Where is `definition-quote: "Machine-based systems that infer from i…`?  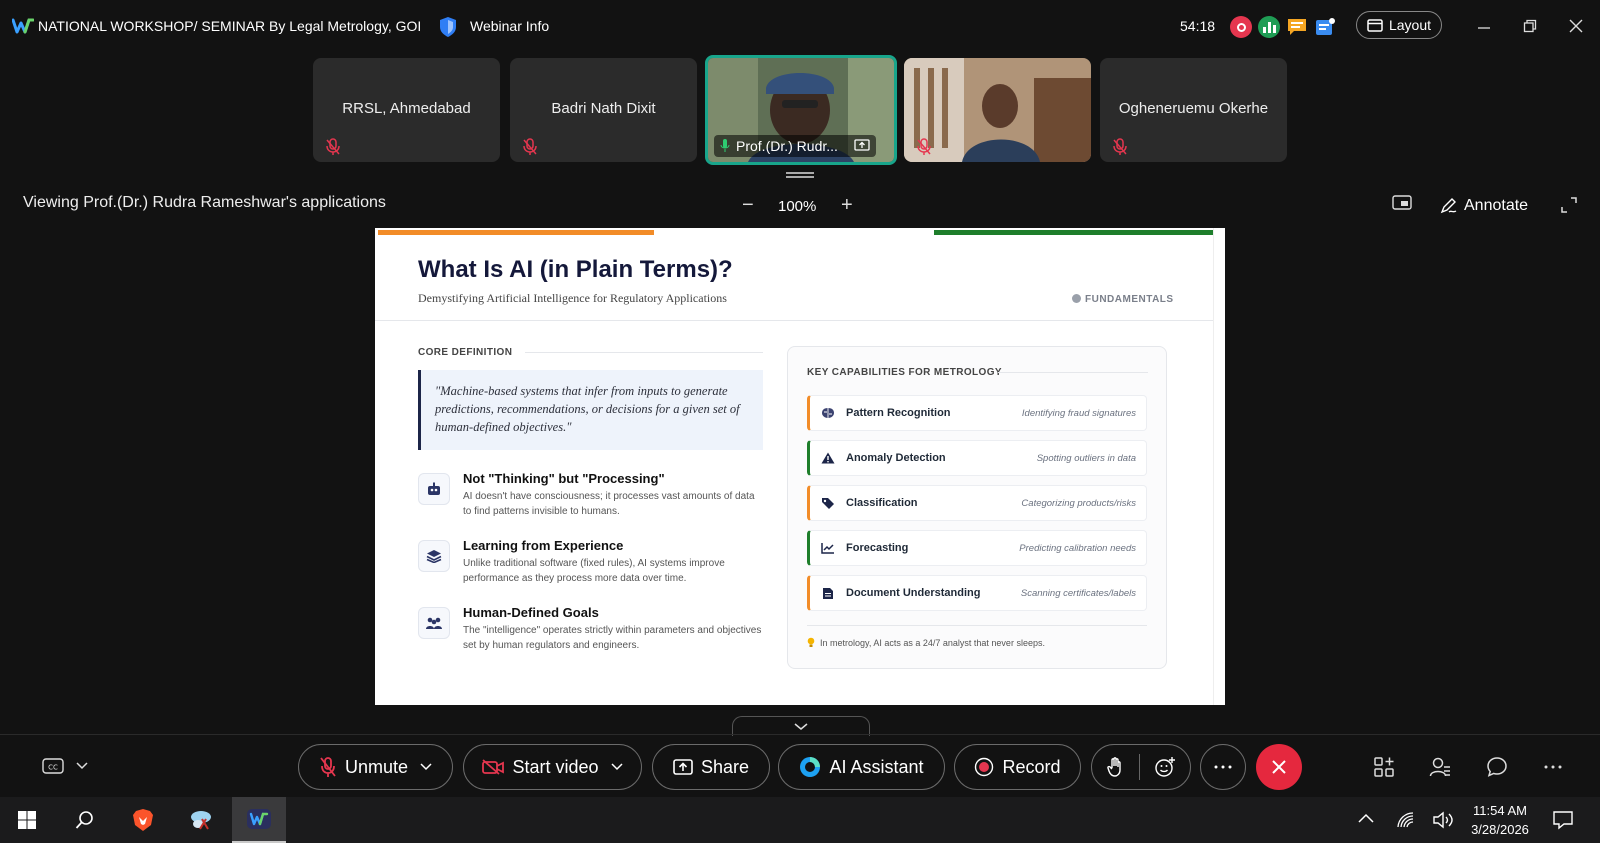 definition-quote: "Machine-based systems that infer from i… is located at coordinates (590, 410).